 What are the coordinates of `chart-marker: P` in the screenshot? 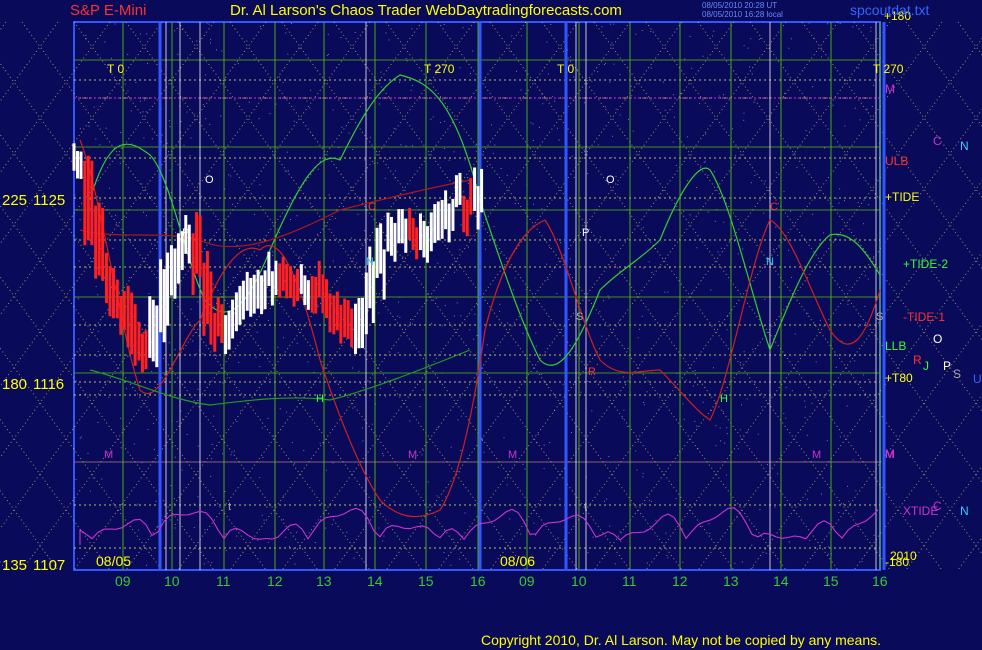 It's located at (585, 233).